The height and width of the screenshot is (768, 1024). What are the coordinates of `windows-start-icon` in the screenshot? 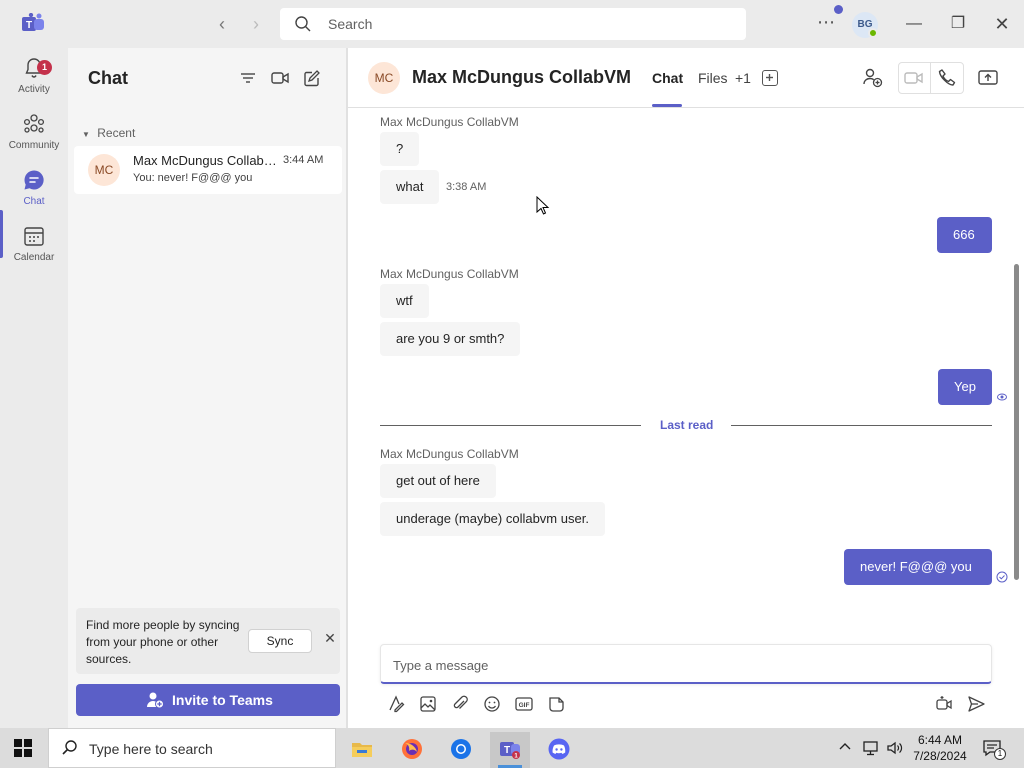 It's located at (23, 748).